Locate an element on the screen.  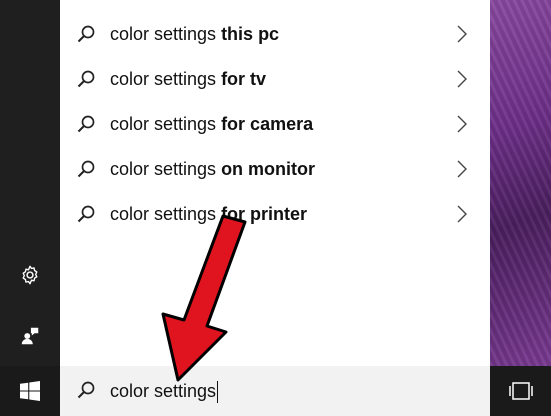
windows-logo-icon is located at coordinates (30, 391).